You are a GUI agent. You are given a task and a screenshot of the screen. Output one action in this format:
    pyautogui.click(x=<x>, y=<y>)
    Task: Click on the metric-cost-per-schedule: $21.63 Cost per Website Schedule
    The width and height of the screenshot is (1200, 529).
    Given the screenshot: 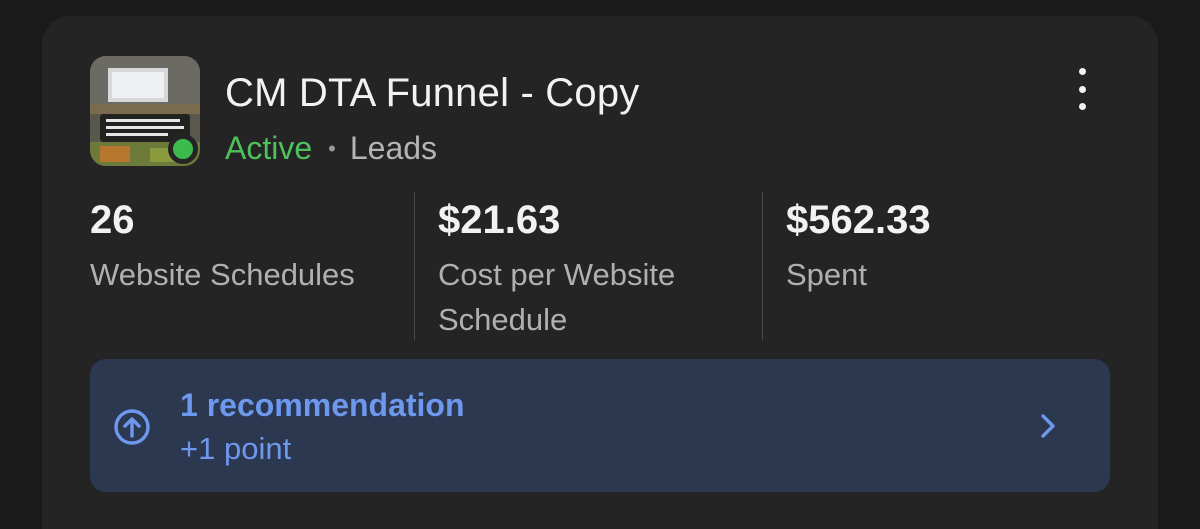 What is the action you would take?
    pyautogui.click(x=588, y=266)
    